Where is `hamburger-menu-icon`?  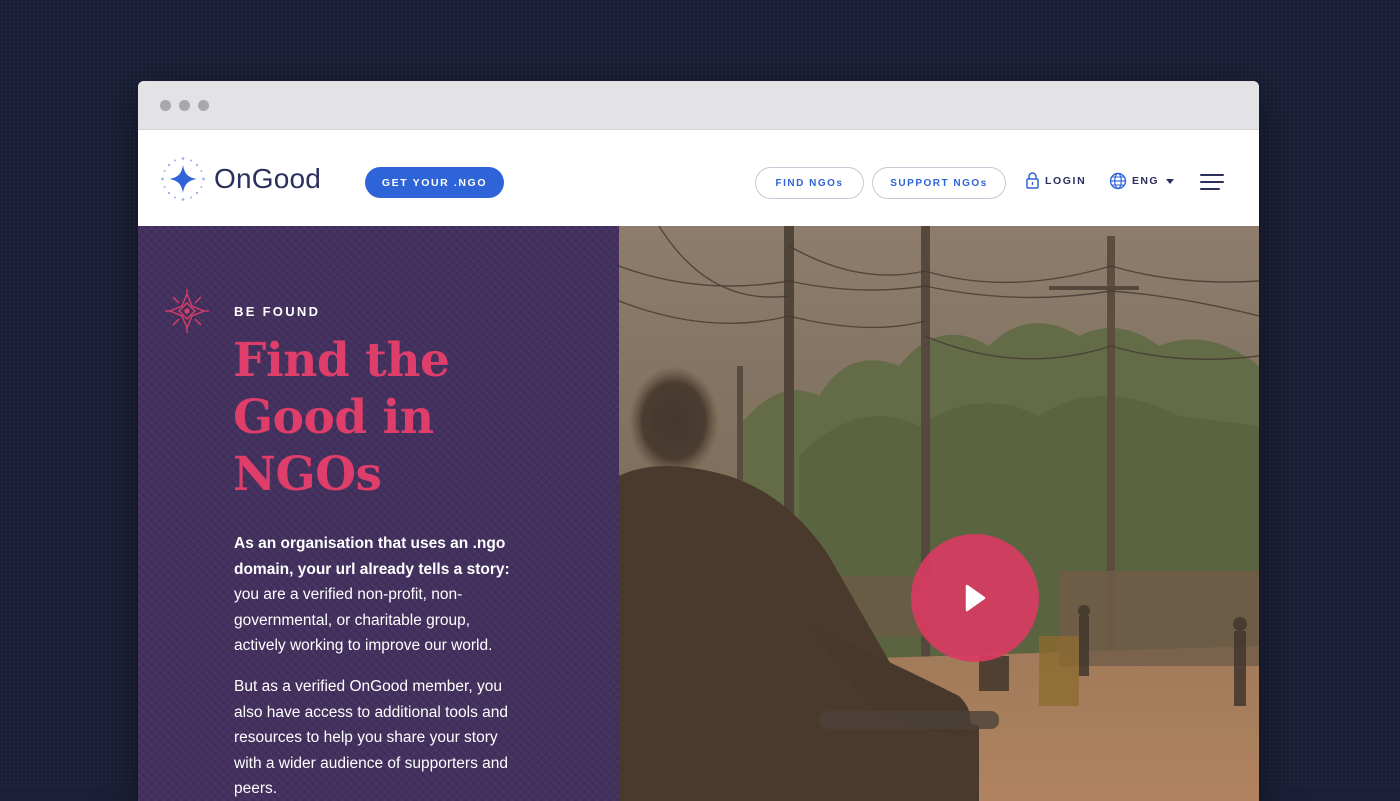 hamburger-menu-icon is located at coordinates (1212, 182).